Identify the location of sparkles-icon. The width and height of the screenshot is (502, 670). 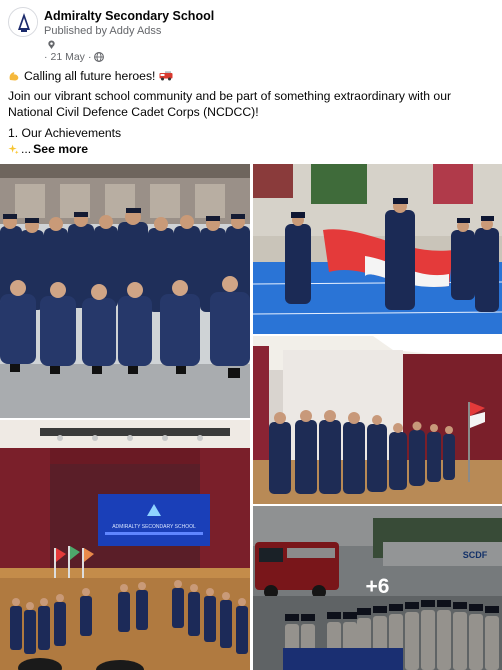
(13, 148).